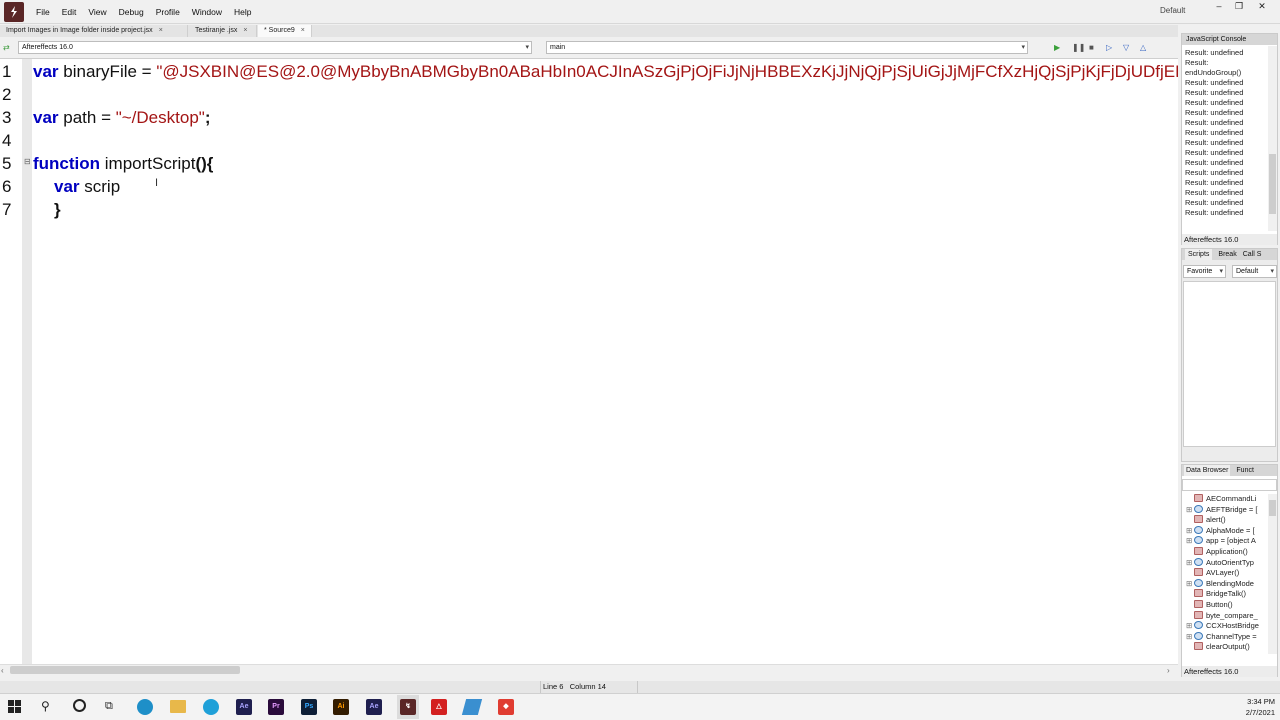 This screenshot has width=1280, height=720. Describe the element at coordinates (527, 47) in the screenshot. I see `chevron-down-icon: ▾` at that location.